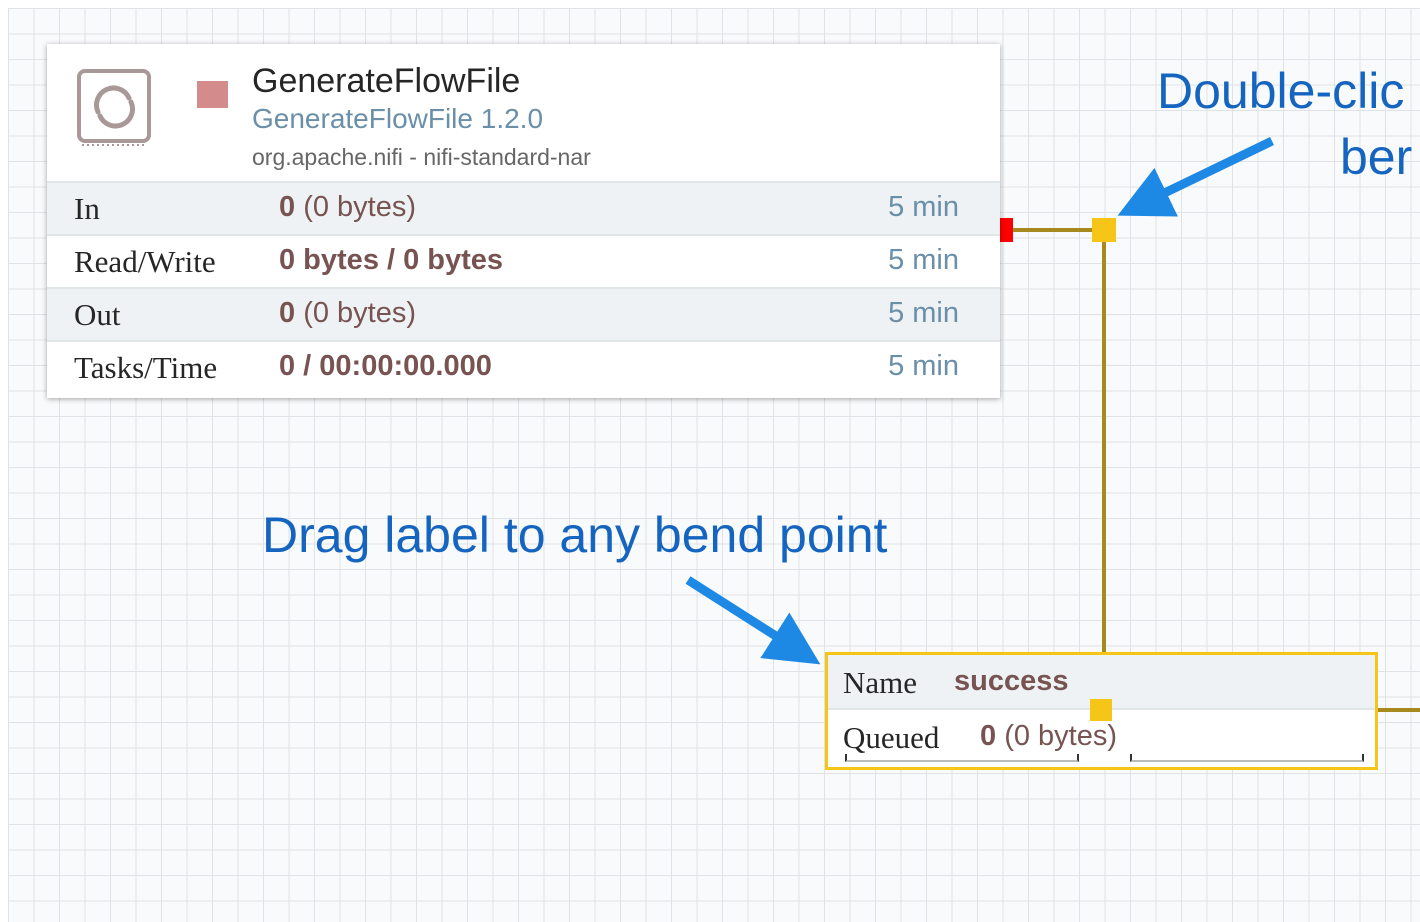  Describe the element at coordinates (421, 157) in the screenshot. I see `processor-bundle: org.apache.nifi - nifi-standard-nar` at that location.